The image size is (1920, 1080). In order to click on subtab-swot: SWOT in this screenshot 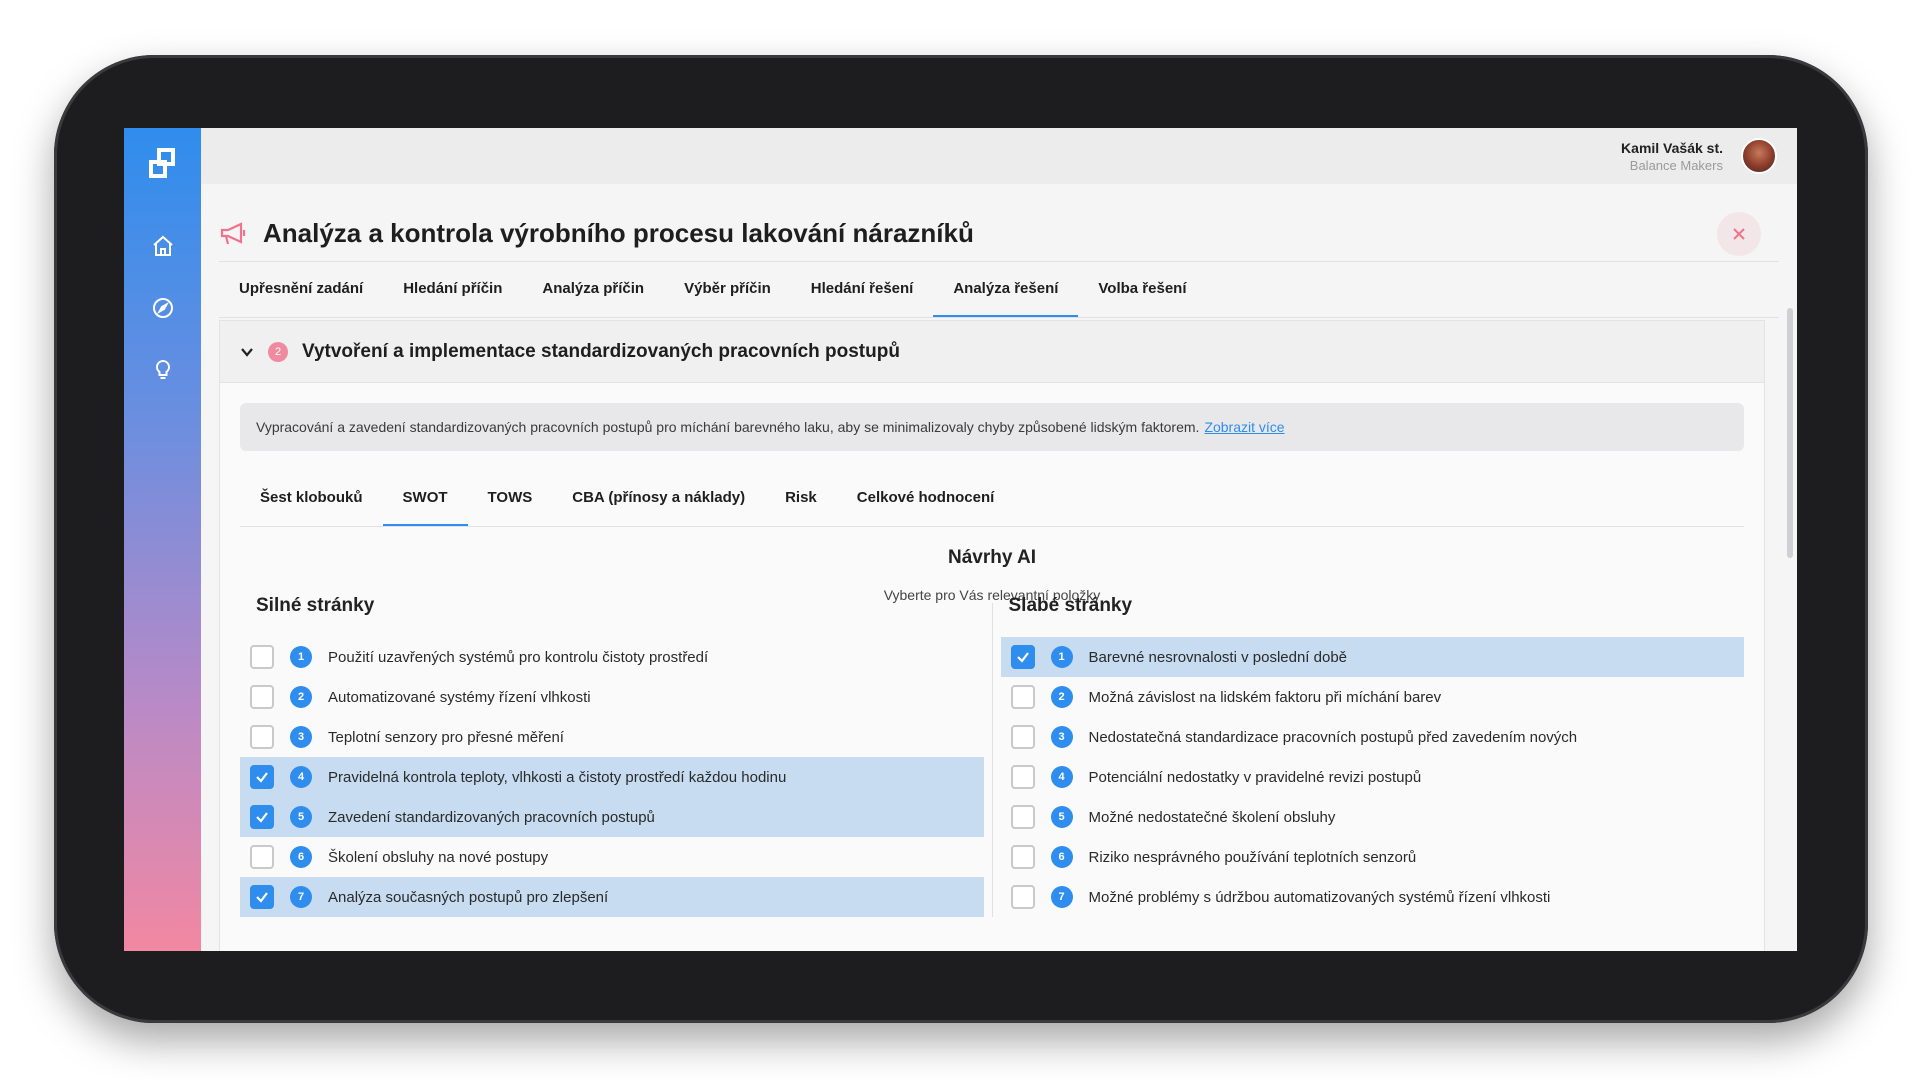, I will do `click(425, 498)`.